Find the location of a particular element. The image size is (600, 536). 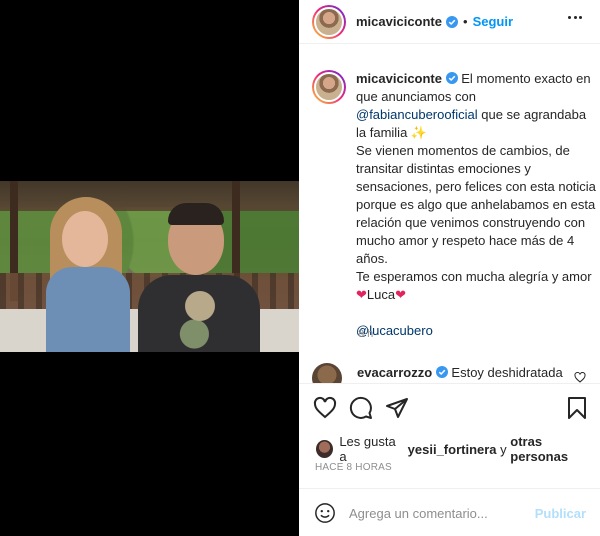

commenter-avatar is located at coordinates (327, 373).